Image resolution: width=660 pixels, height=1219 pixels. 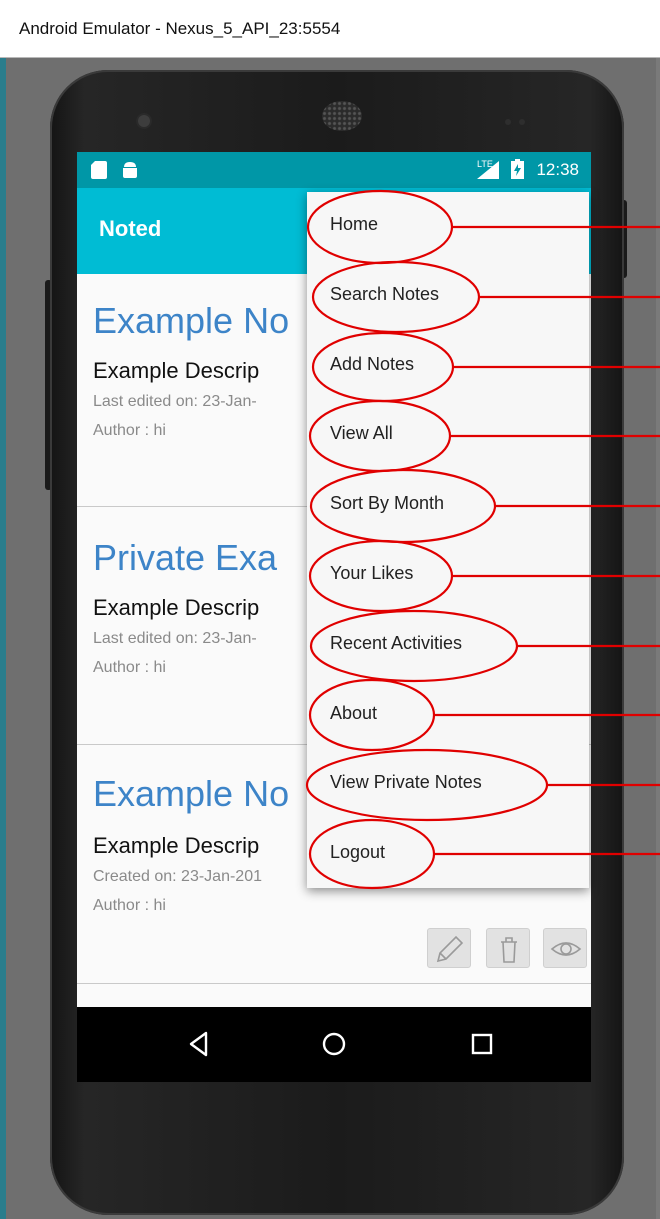 I want to click on menu-item-your-likes: Your Likes, so click(x=448, y=574).